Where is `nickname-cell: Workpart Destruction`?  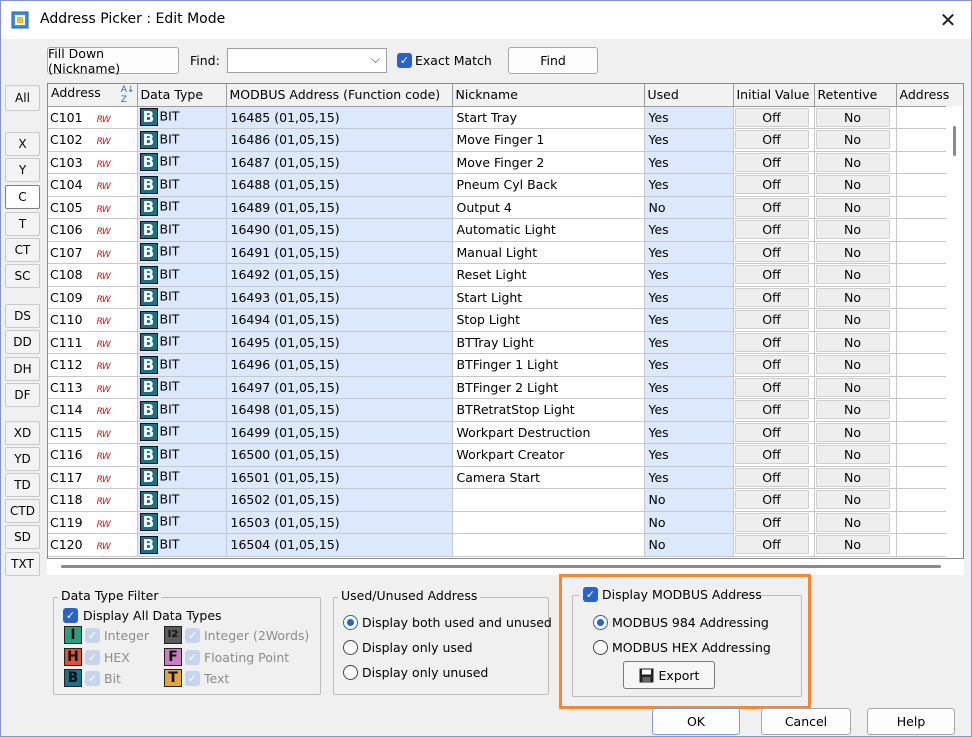 nickname-cell: Workpart Destruction is located at coordinates (548, 432).